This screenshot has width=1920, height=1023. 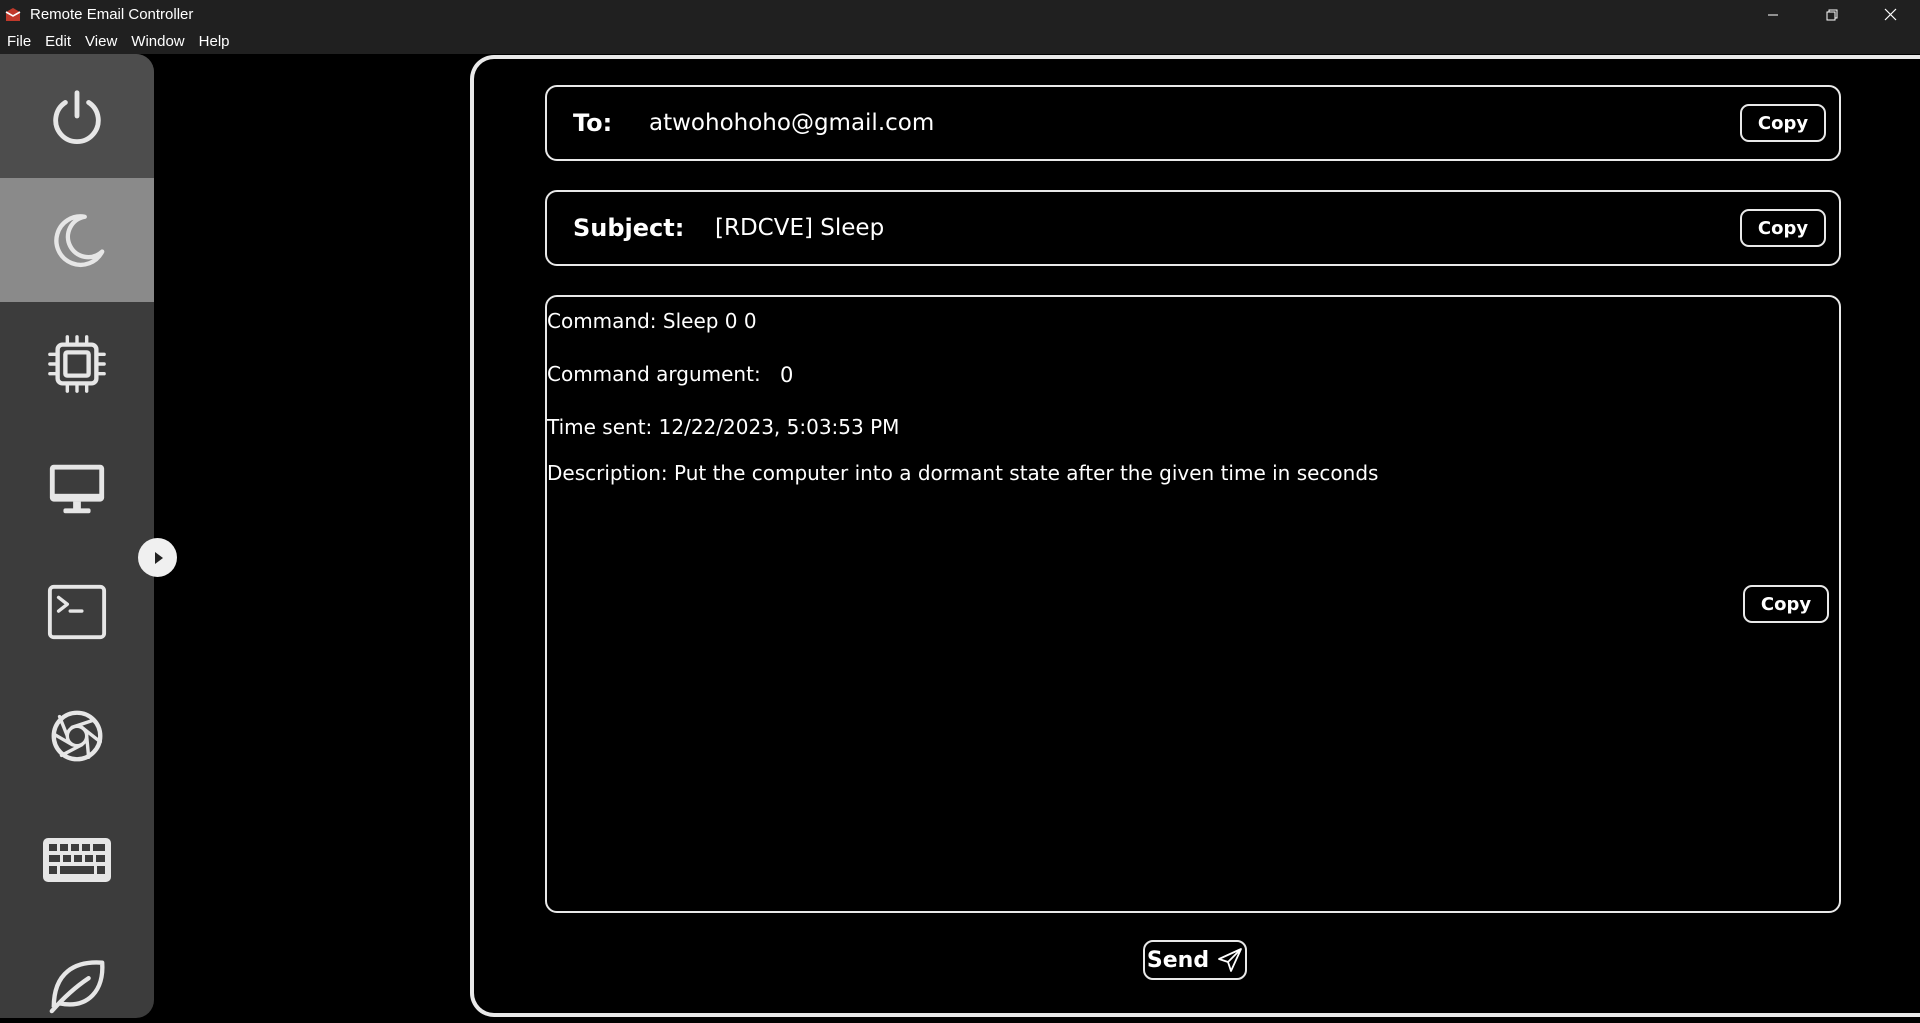 I want to click on leaf-icon, so click(x=77, y=987).